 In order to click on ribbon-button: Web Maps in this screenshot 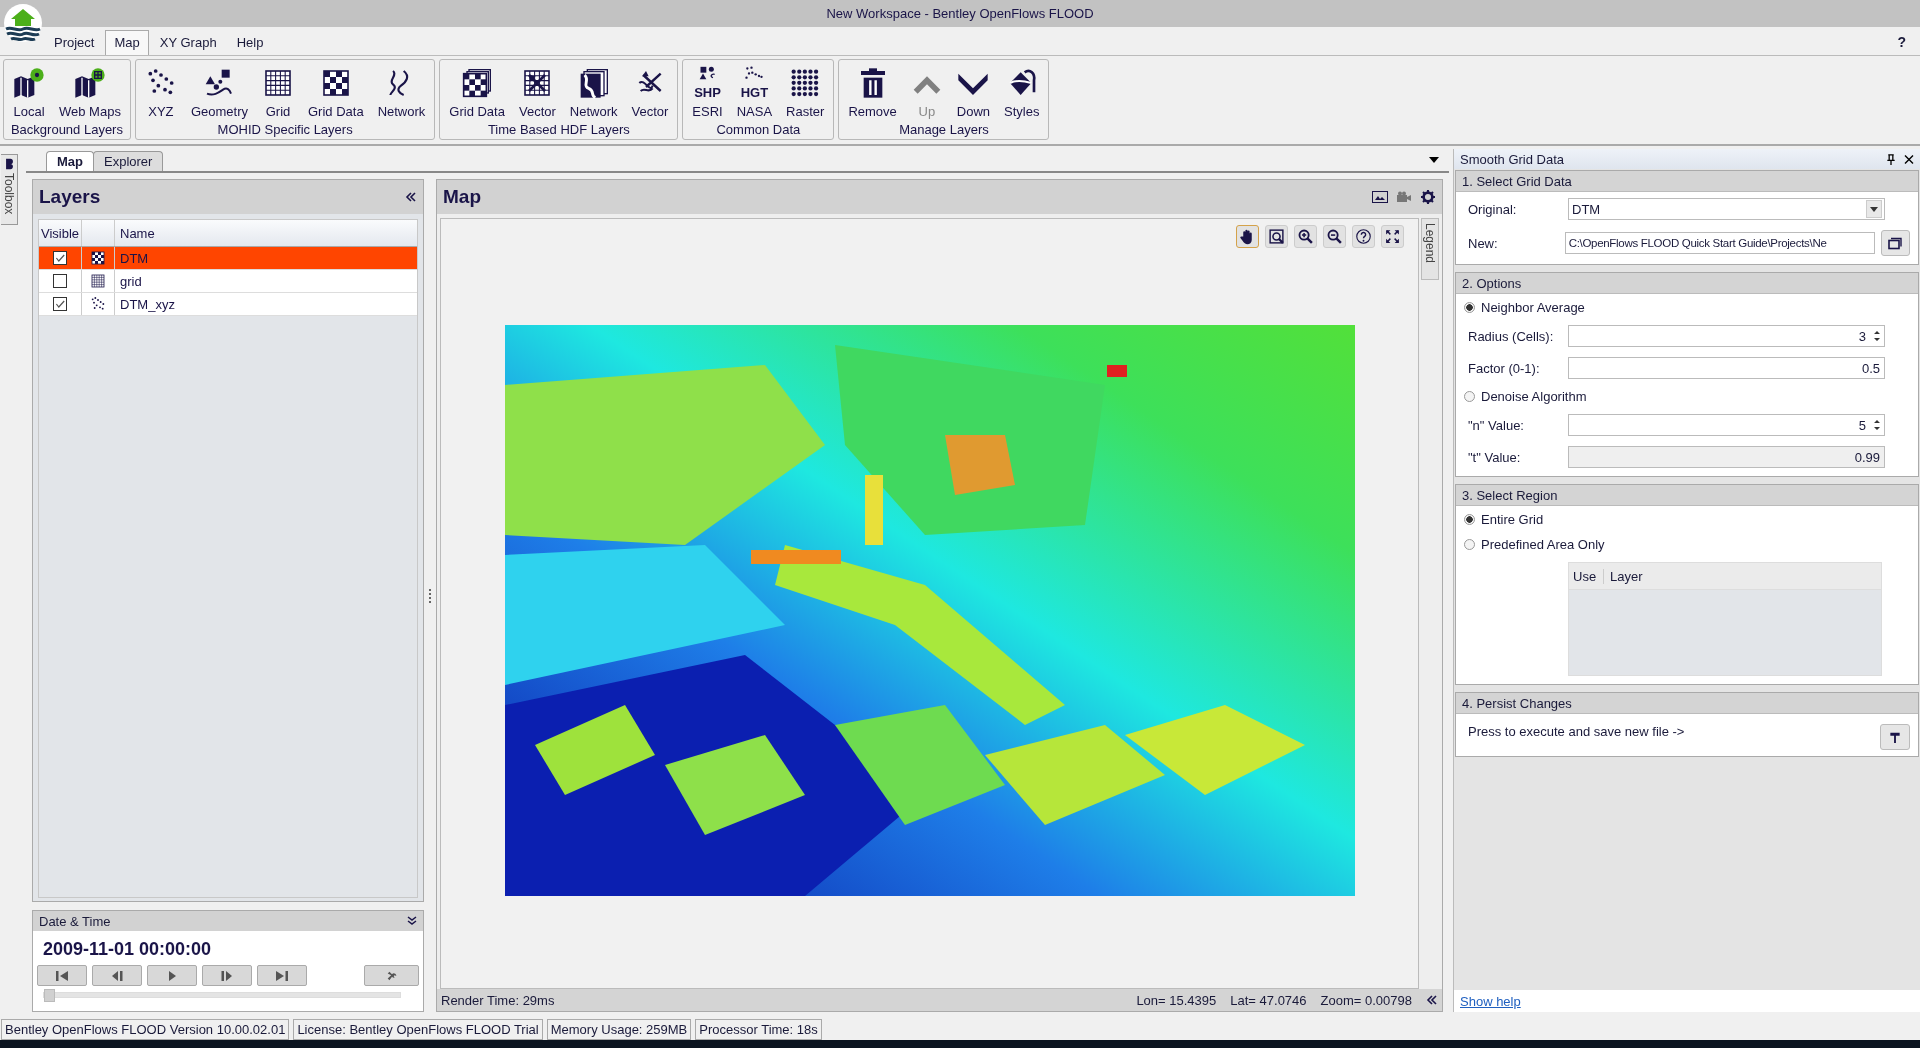, I will do `click(90, 91)`.